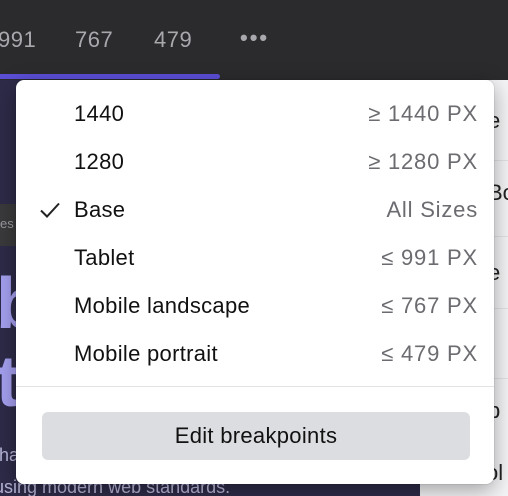 The width and height of the screenshot is (508, 496). I want to click on active-breakpoint-indicator, so click(110, 76).